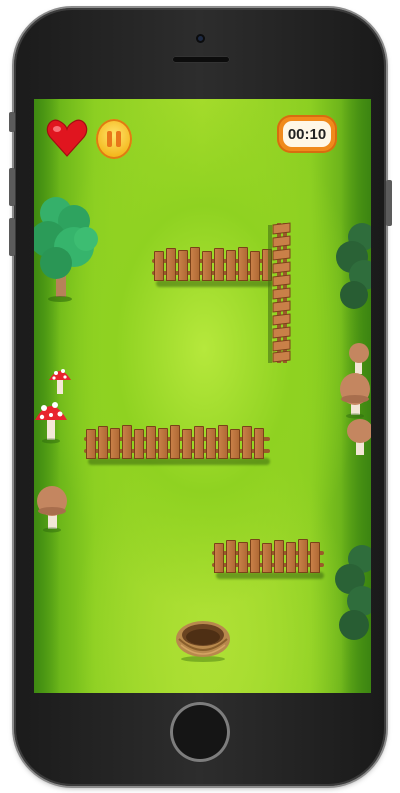 The width and height of the screenshot is (400, 793). I want to click on front-camera, so click(200, 38).